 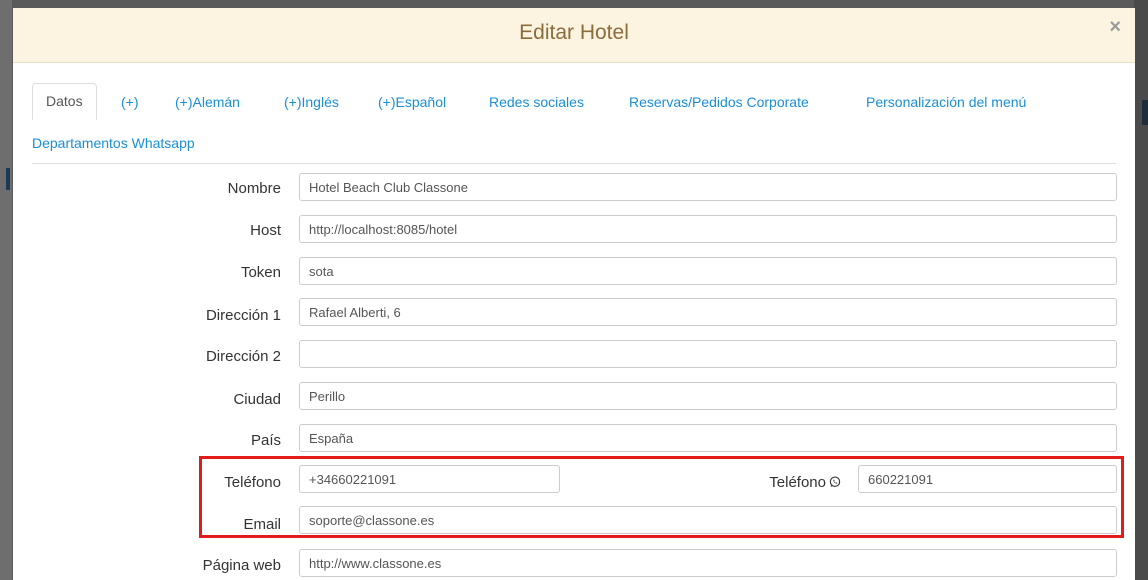 What do you see at coordinates (243, 356) in the screenshot?
I see `direccion-2-label: Dirección 2` at bounding box center [243, 356].